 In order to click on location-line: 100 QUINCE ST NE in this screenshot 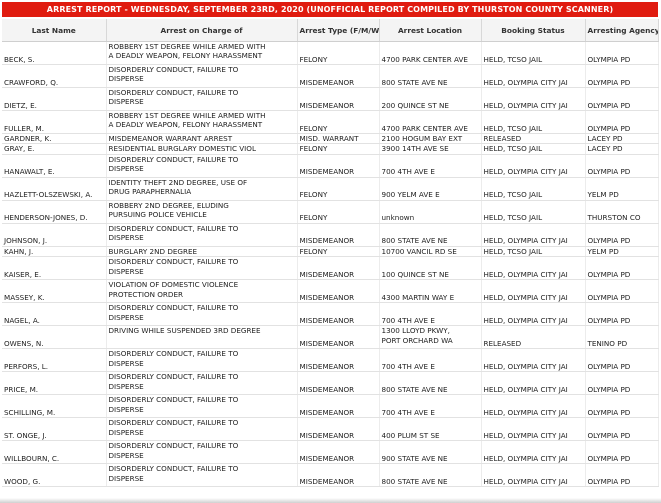, I will do `click(415, 274)`.